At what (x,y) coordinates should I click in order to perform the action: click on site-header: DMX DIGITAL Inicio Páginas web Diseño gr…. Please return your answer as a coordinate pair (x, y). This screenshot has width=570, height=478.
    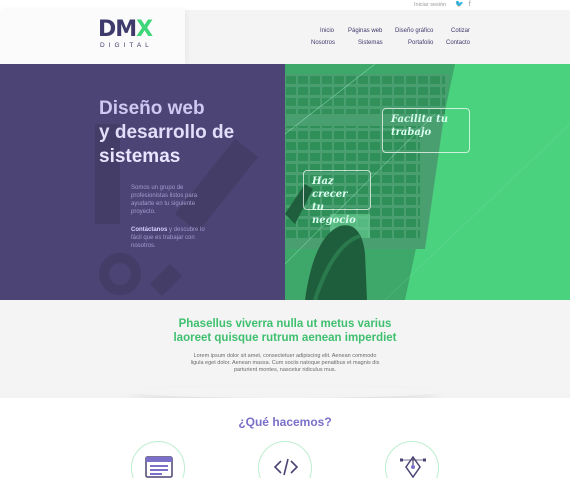
    Looking at the image, I should click on (285, 37).